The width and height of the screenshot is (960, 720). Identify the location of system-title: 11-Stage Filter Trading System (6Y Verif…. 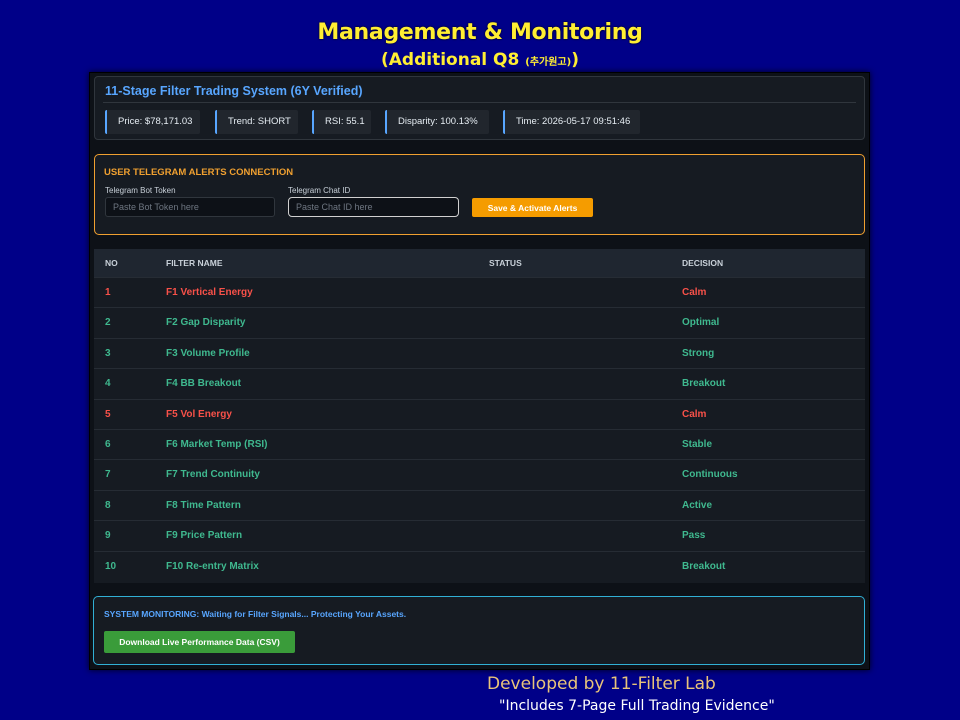
(234, 91).